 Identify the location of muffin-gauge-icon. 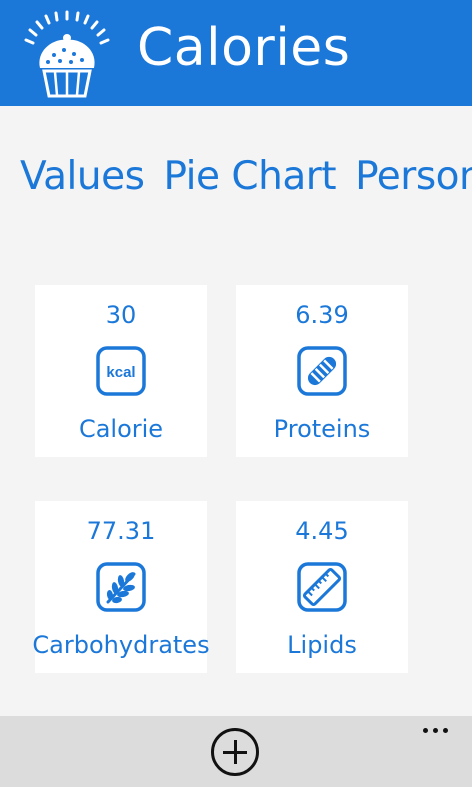
(67, 54).